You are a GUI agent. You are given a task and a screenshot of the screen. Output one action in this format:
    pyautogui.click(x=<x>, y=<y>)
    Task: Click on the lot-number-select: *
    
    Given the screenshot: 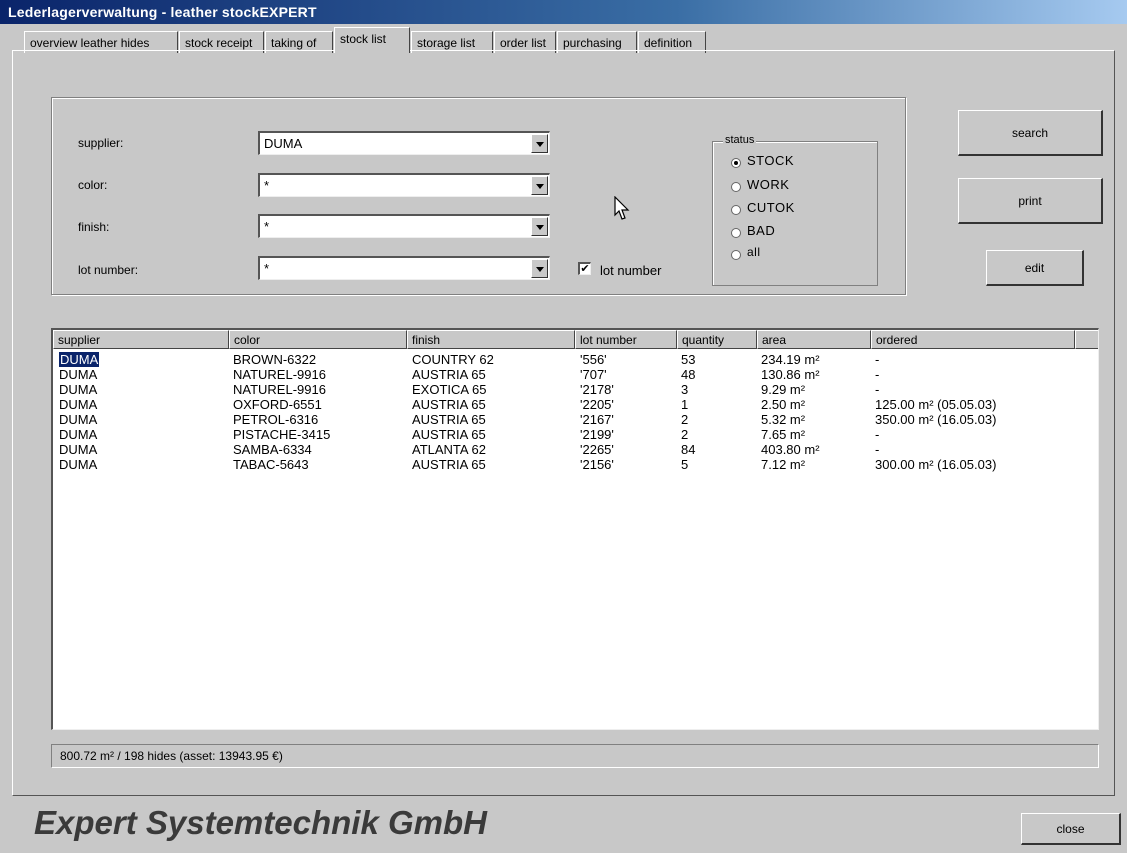 What is the action you would take?
    pyautogui.click(x=404, y=268)
    